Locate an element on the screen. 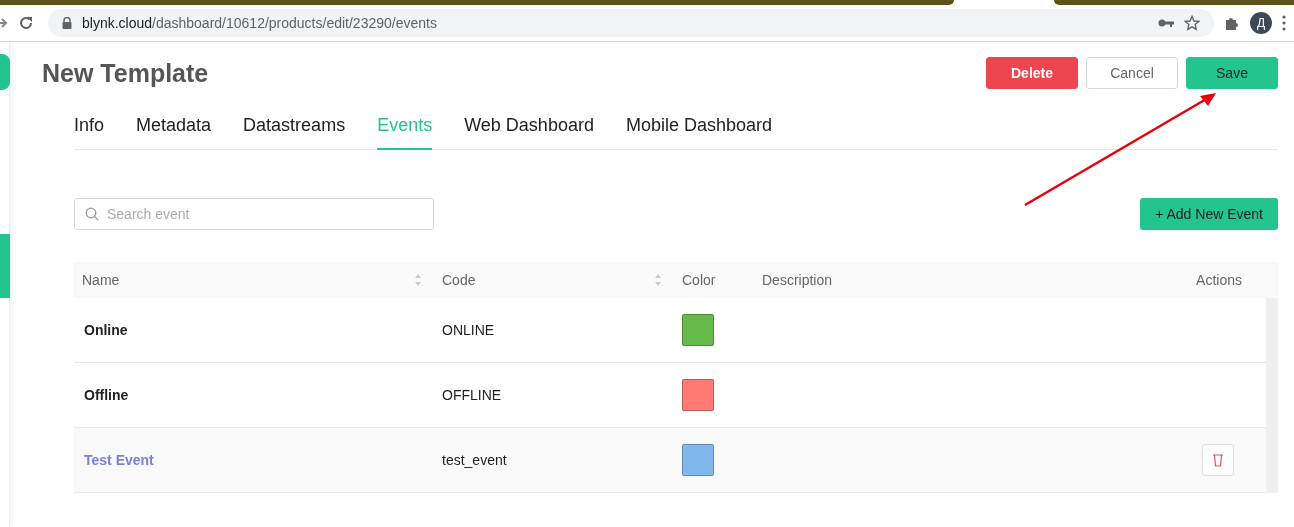 This screenshot has height=527, width=1294. lock-icon is located at coordinates (67, 23).